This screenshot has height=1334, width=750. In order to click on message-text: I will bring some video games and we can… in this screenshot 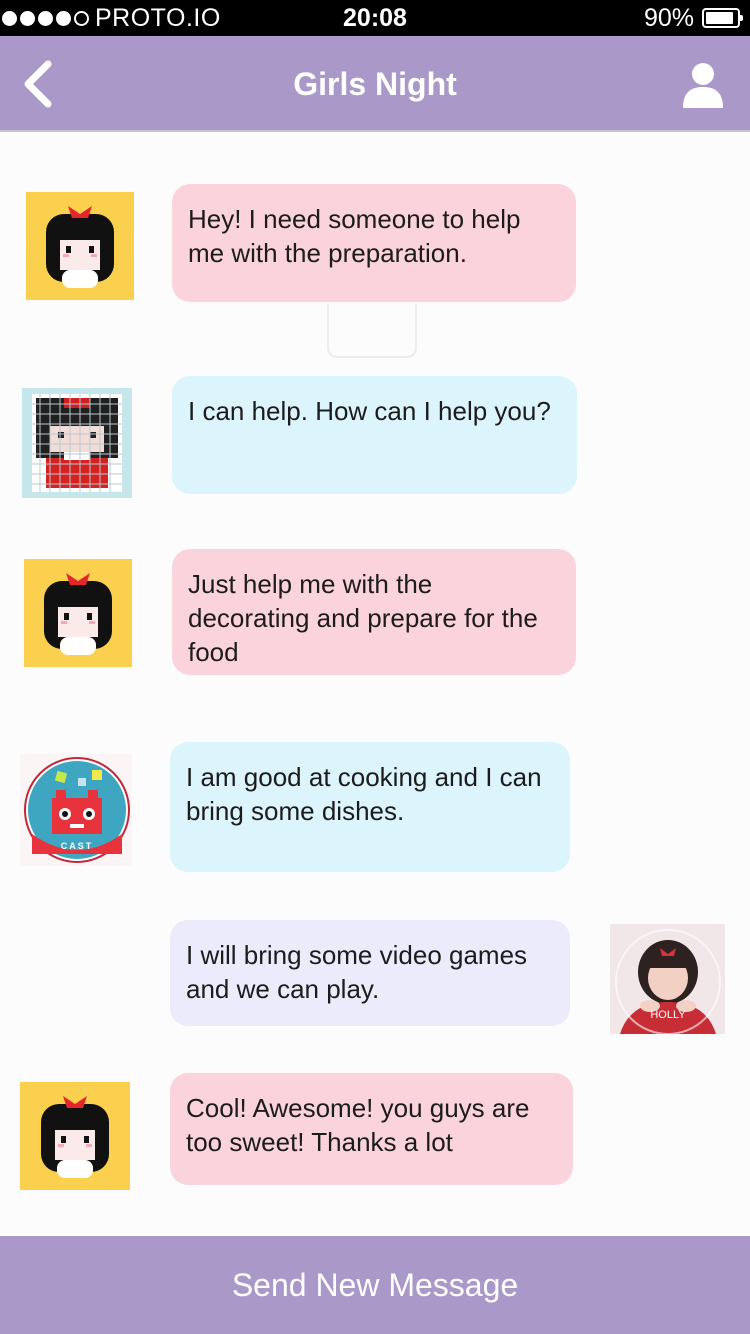, I will do `click(357, 972)`.